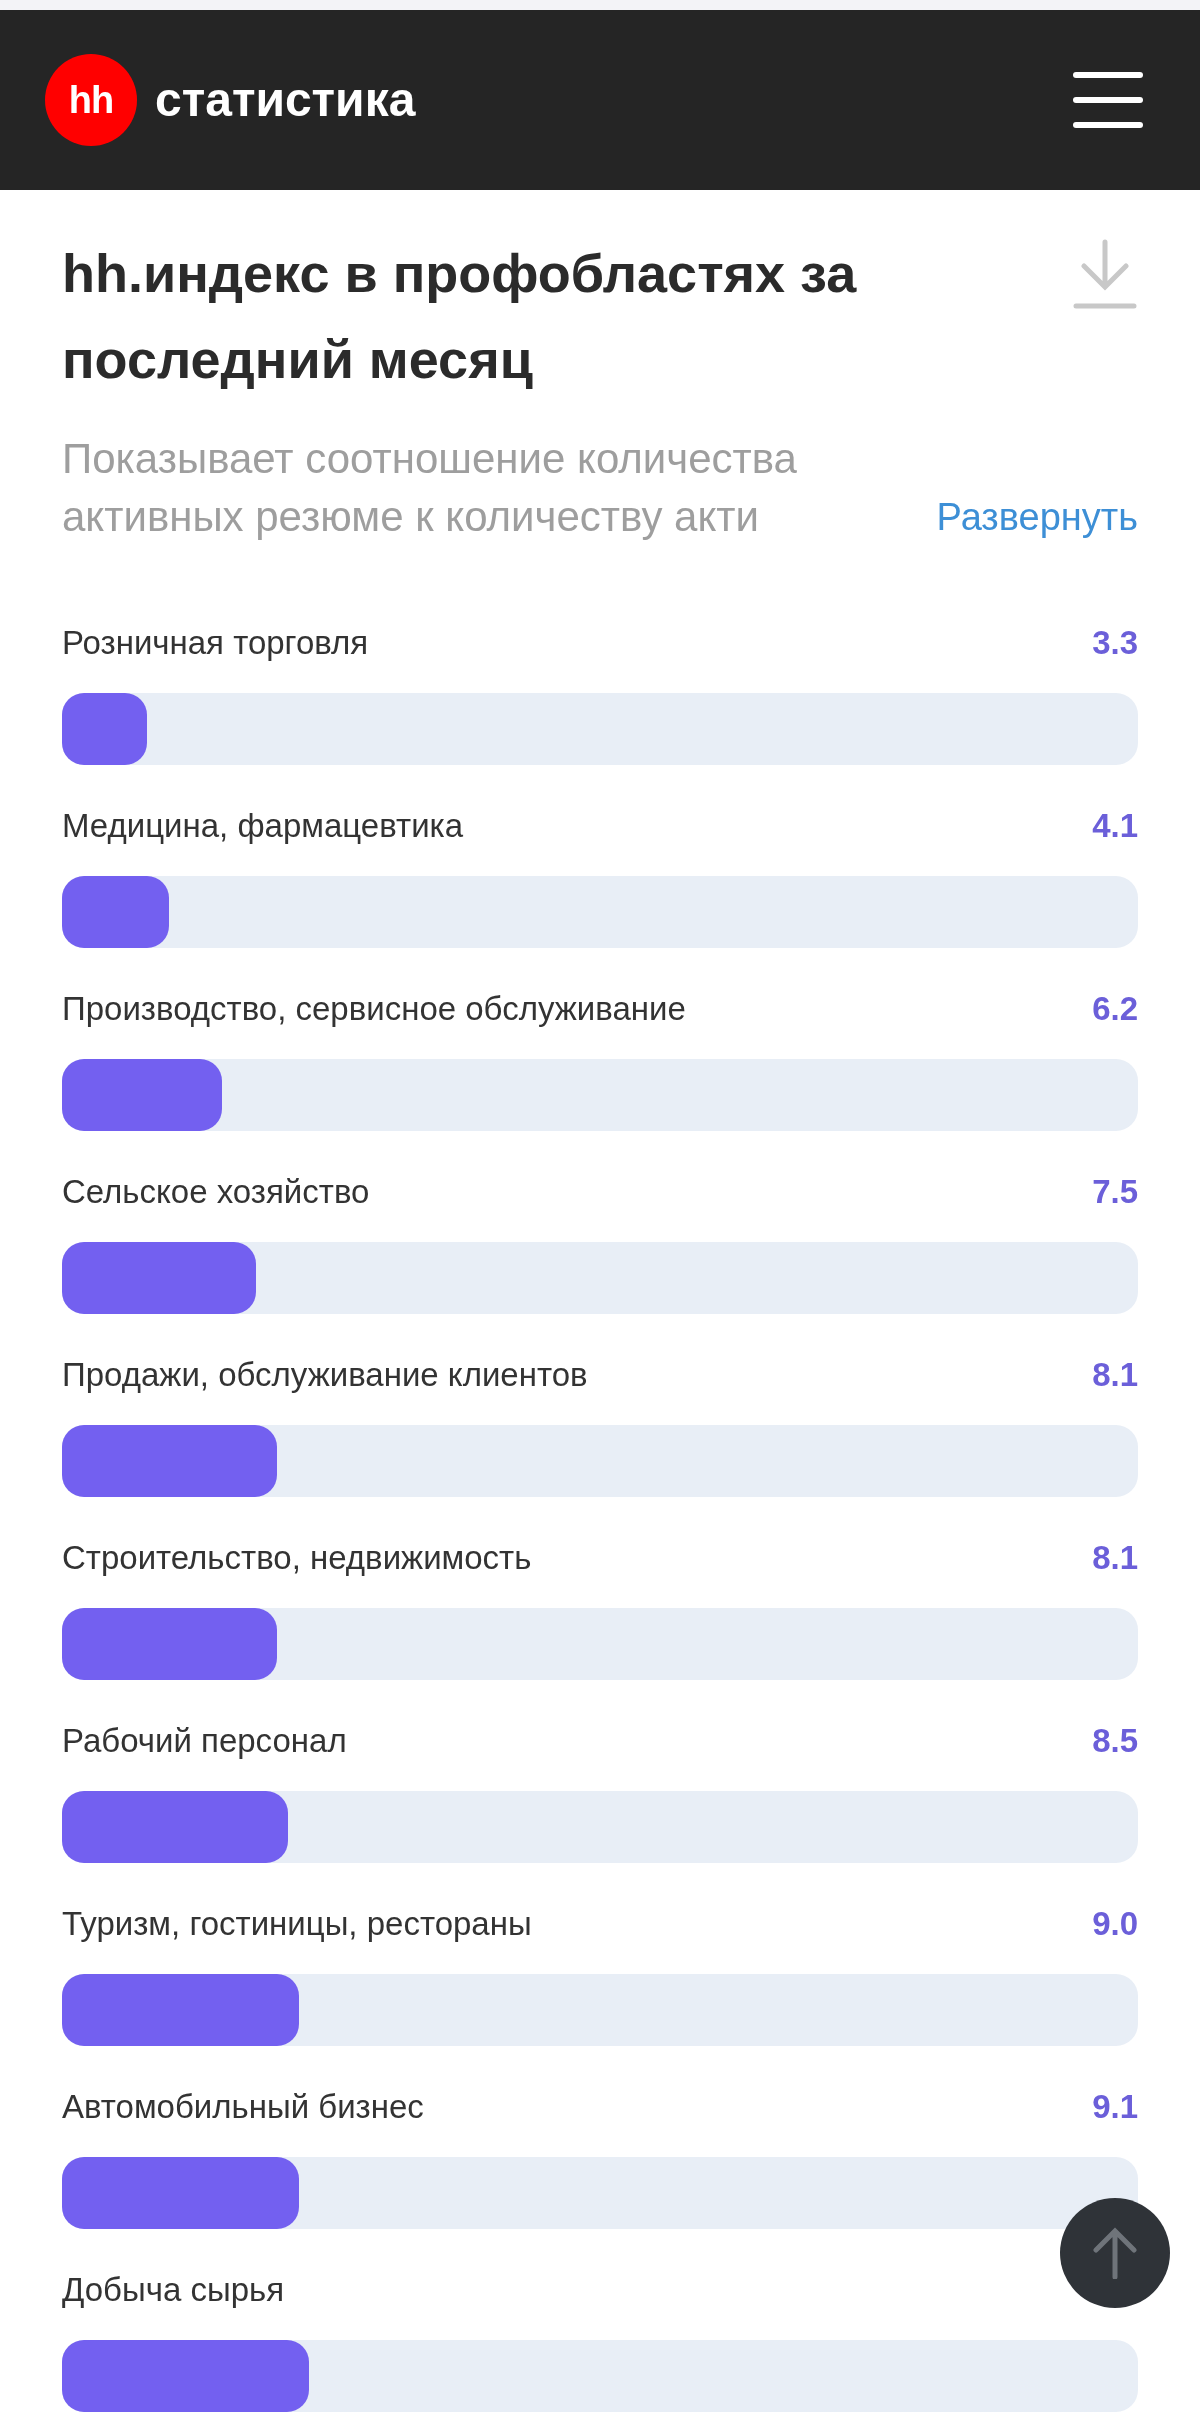  Describe the element at coordinates (1115, 2253) in the screenshot. I see `arrow-up-icon` at that location.